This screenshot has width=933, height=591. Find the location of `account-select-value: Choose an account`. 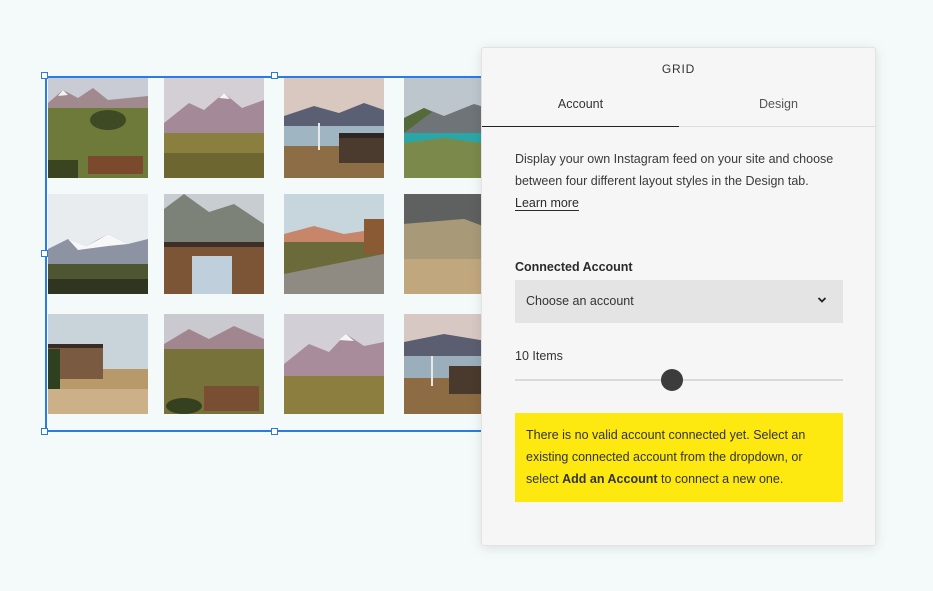

account-select-value: Choose an account is located at coordinates (580, 301).